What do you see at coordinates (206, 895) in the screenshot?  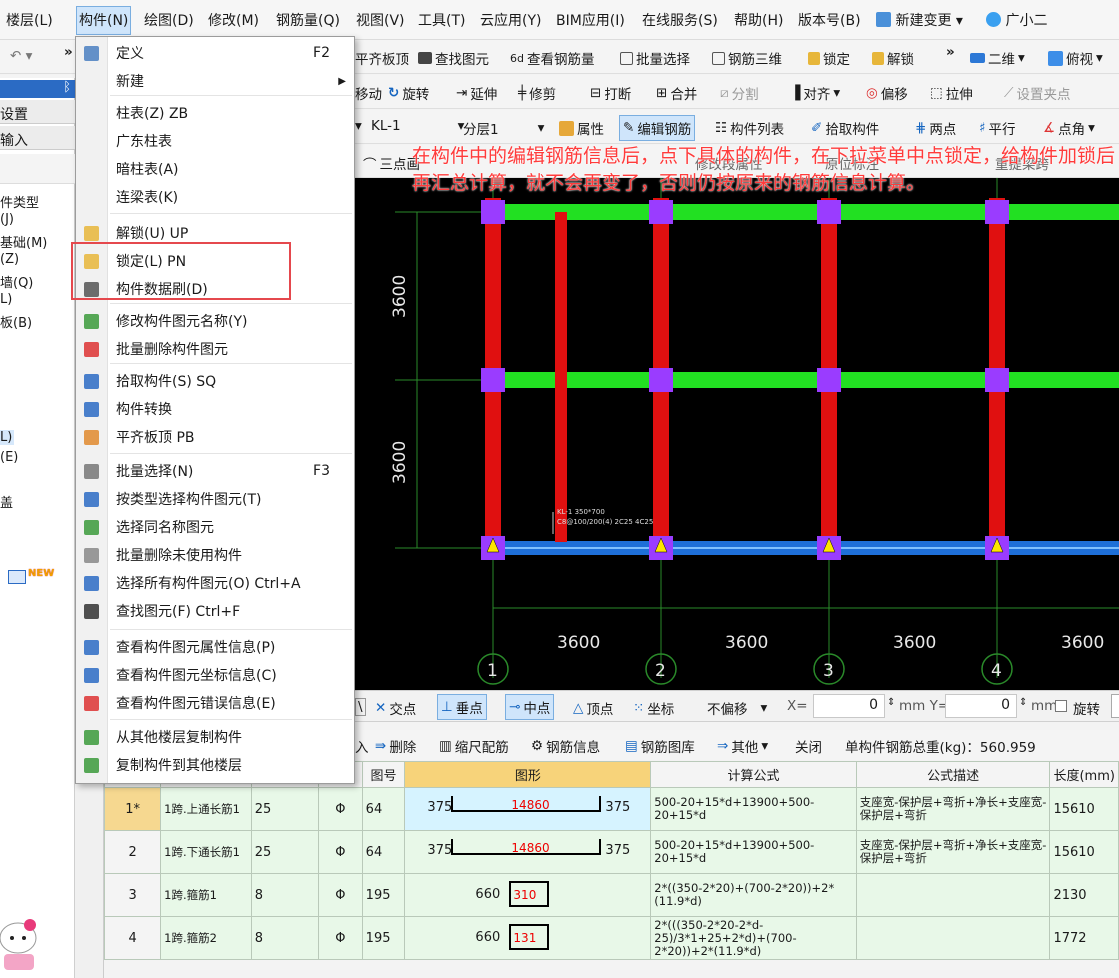 I see `bar-name-cell: 1跨.箍筋1` at bounding box center [206, 895].